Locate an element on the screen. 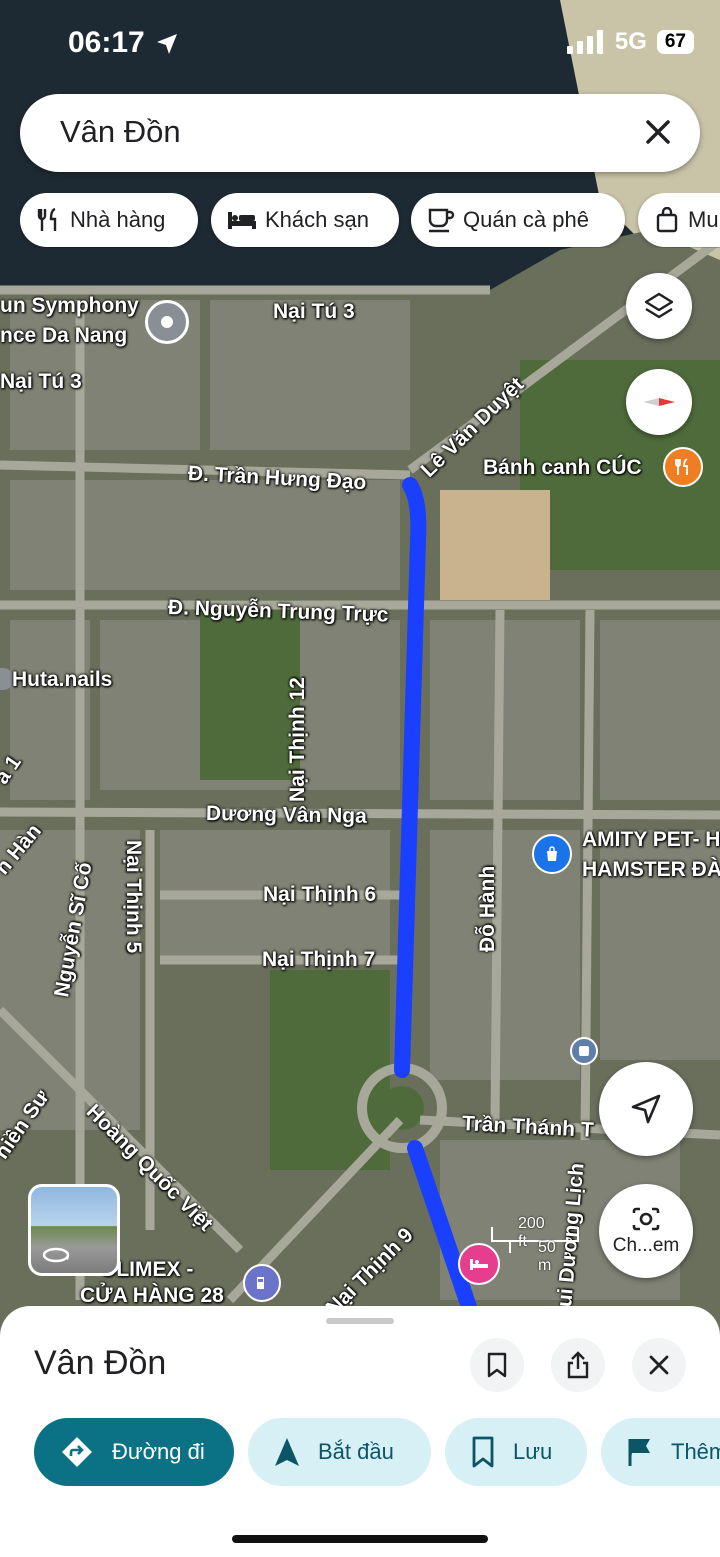  compass-button is located at coordinates (659, 402).